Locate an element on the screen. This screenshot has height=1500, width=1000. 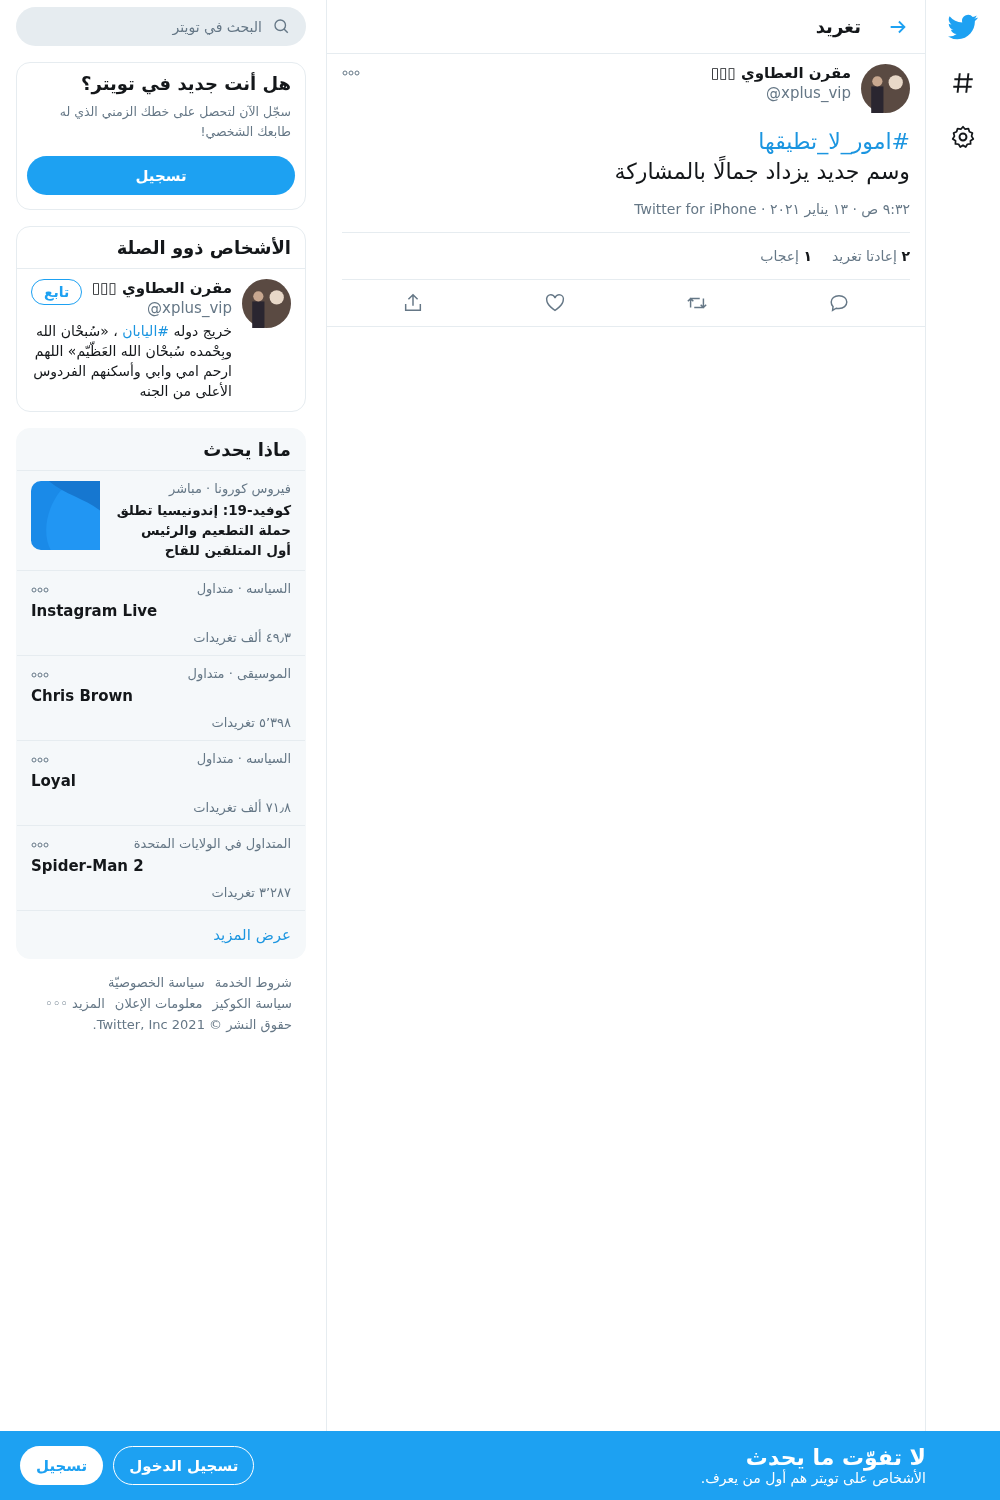
banner-subtitle: الأشخاص على تويتر هم أول من يعرف. is located at coordinates (813, 1478).